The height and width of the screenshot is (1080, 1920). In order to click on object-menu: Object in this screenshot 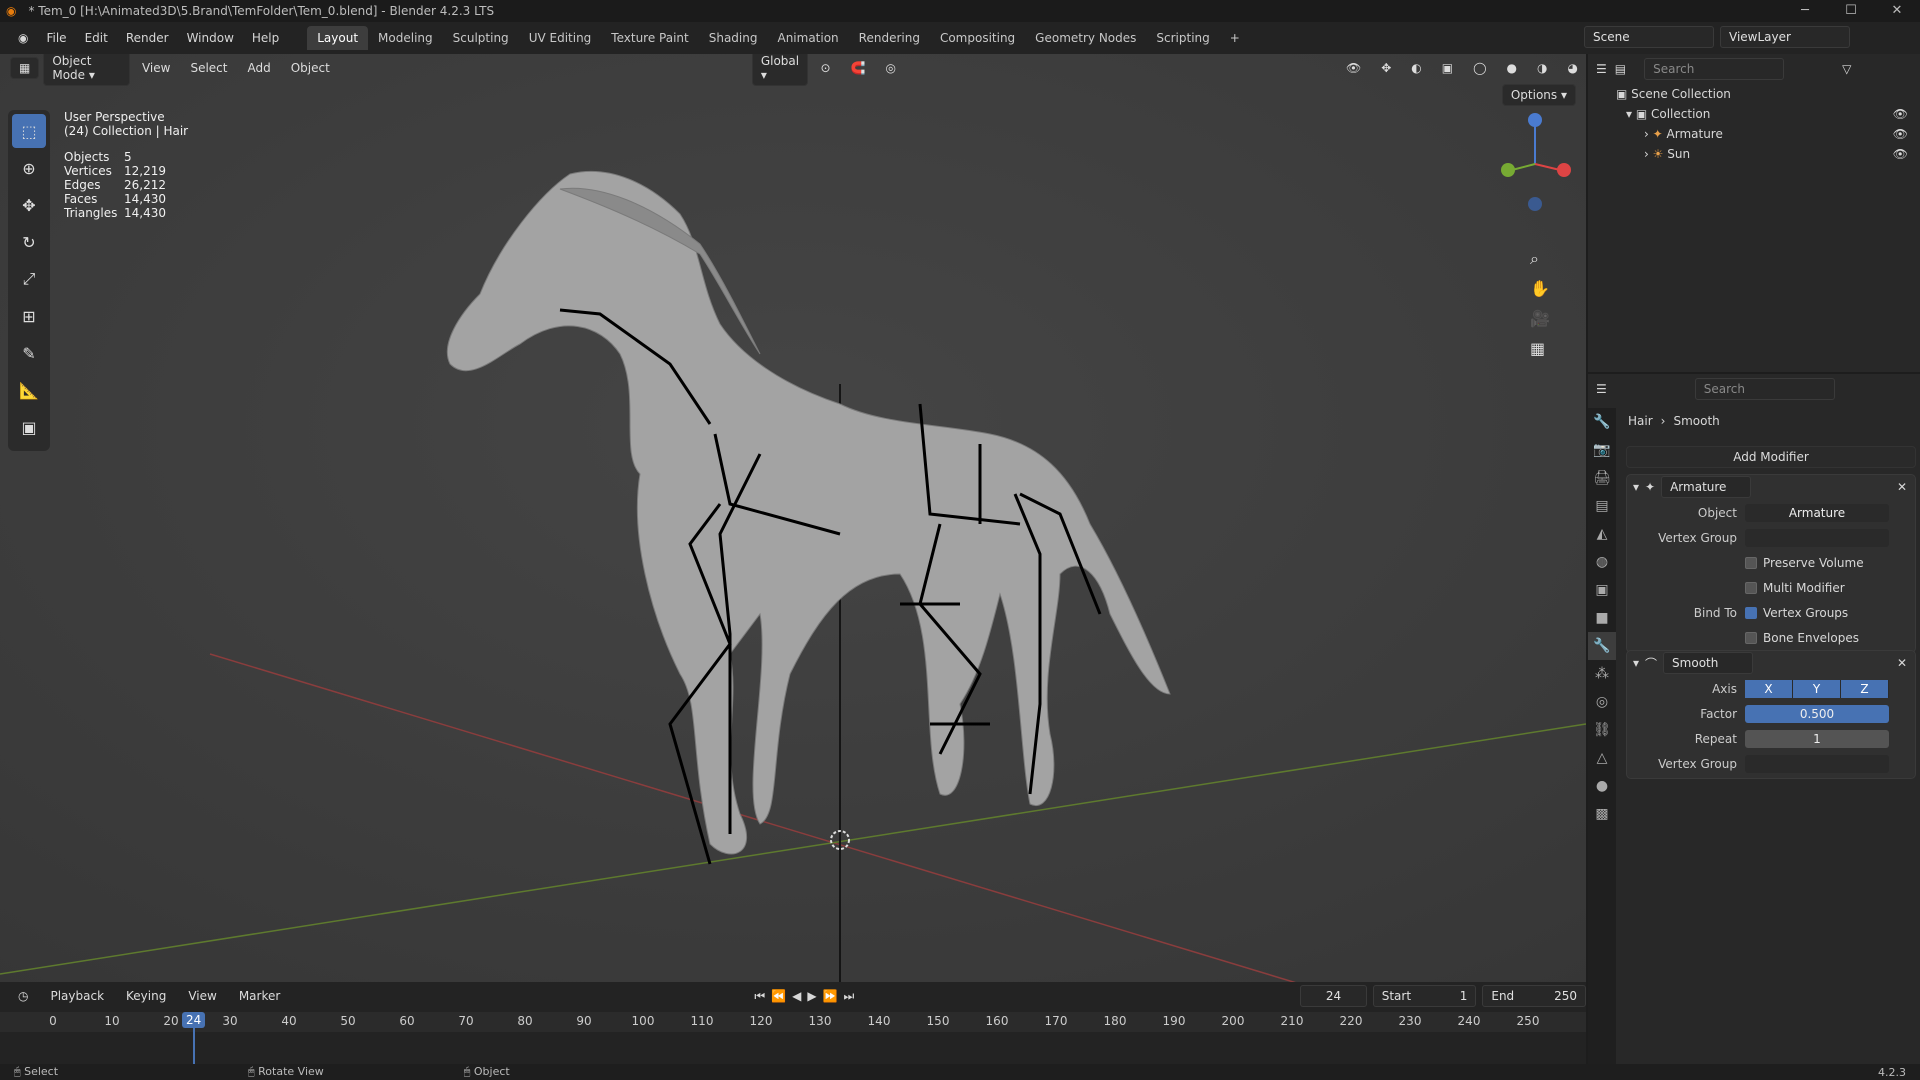, I will do `click(310, 68)`.